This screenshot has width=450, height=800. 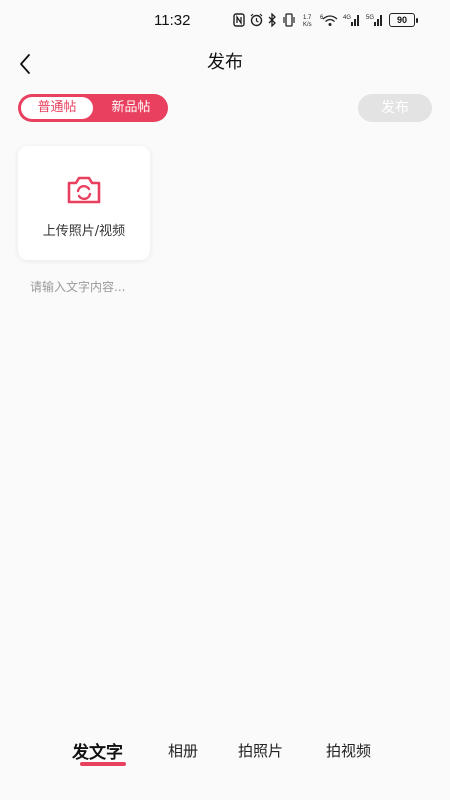 What do you see at coordinates (395, 108) in the screenshot?
I see `publish-button: 发布` at bounding box center [395, 108].